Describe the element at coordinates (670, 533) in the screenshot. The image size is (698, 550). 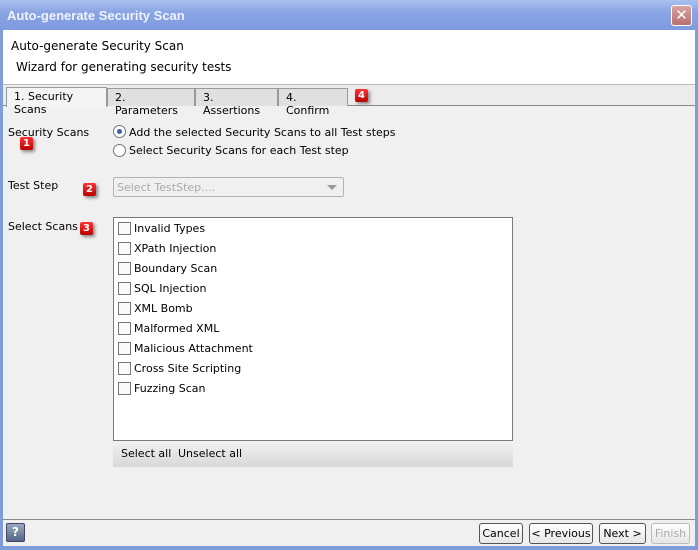
I see `finish-button: Finish` at that location.